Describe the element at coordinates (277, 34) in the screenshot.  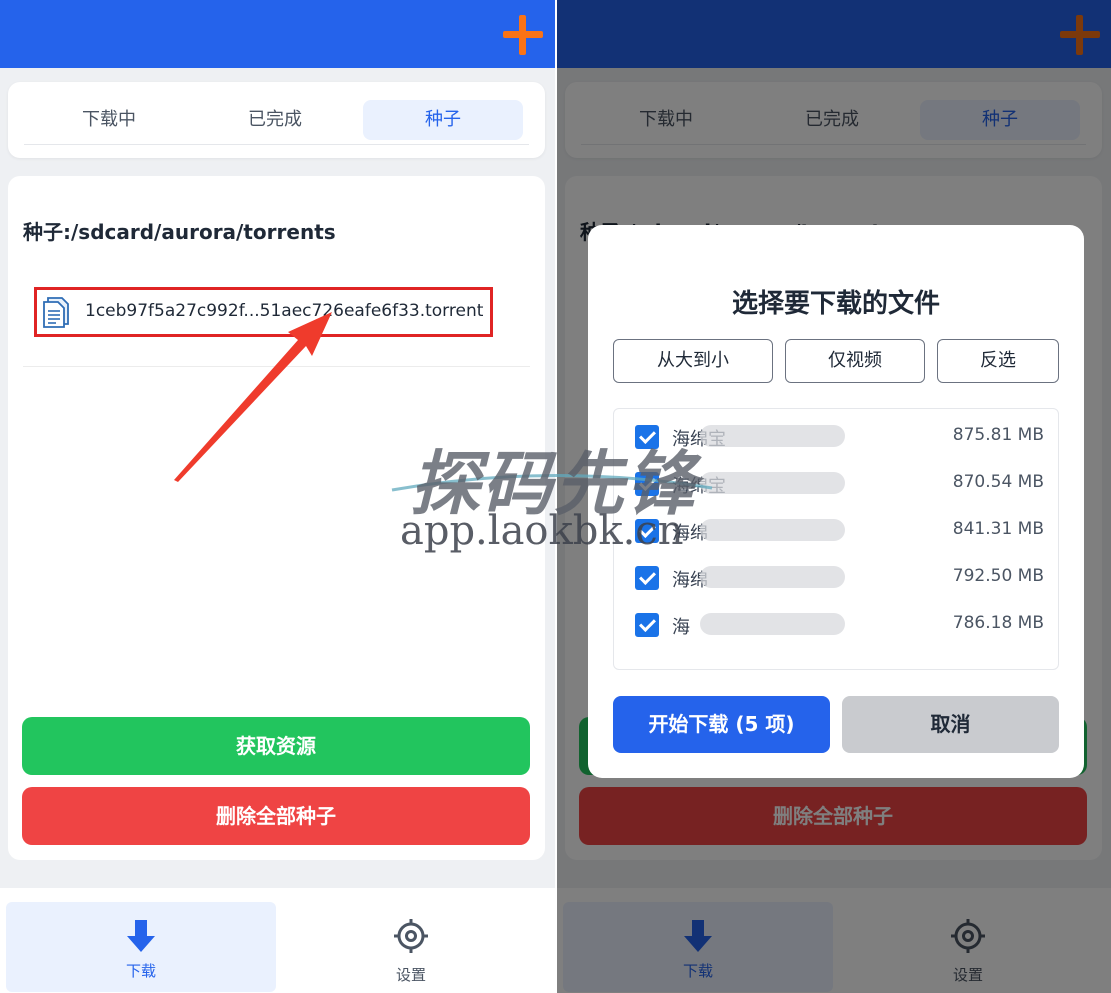
I see `app-header` at that location.